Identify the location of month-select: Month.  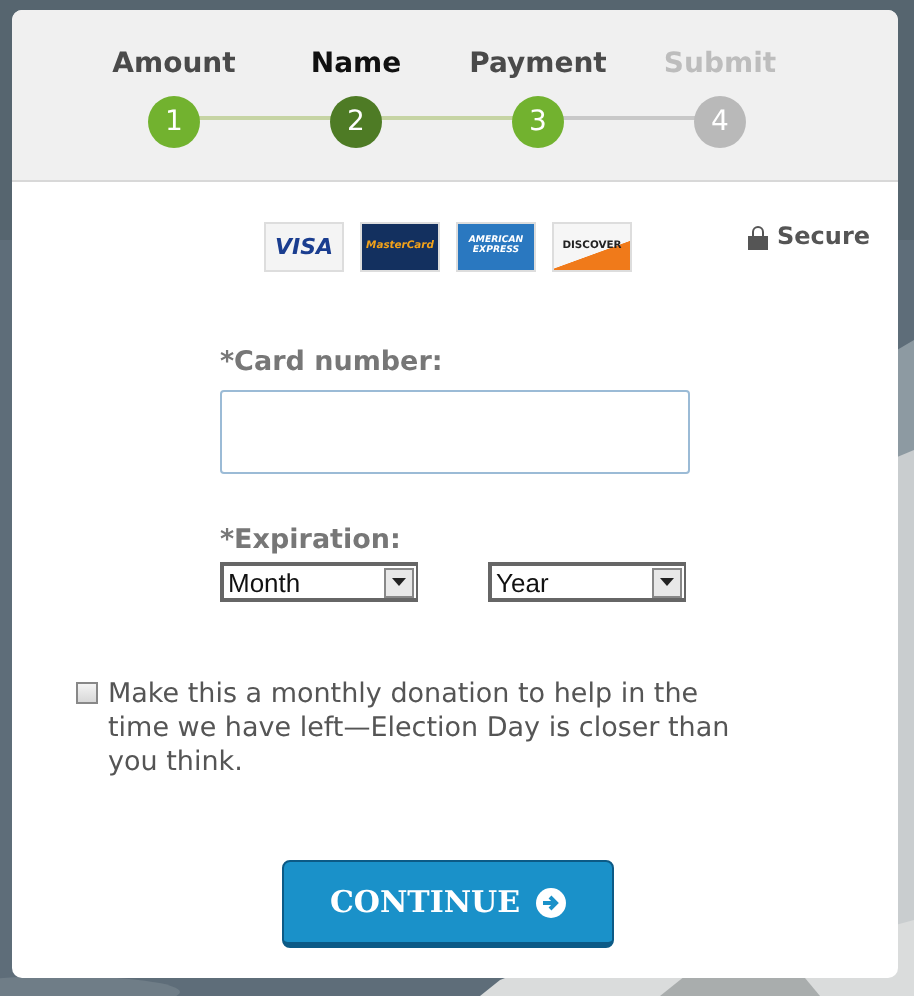
(319, 582).